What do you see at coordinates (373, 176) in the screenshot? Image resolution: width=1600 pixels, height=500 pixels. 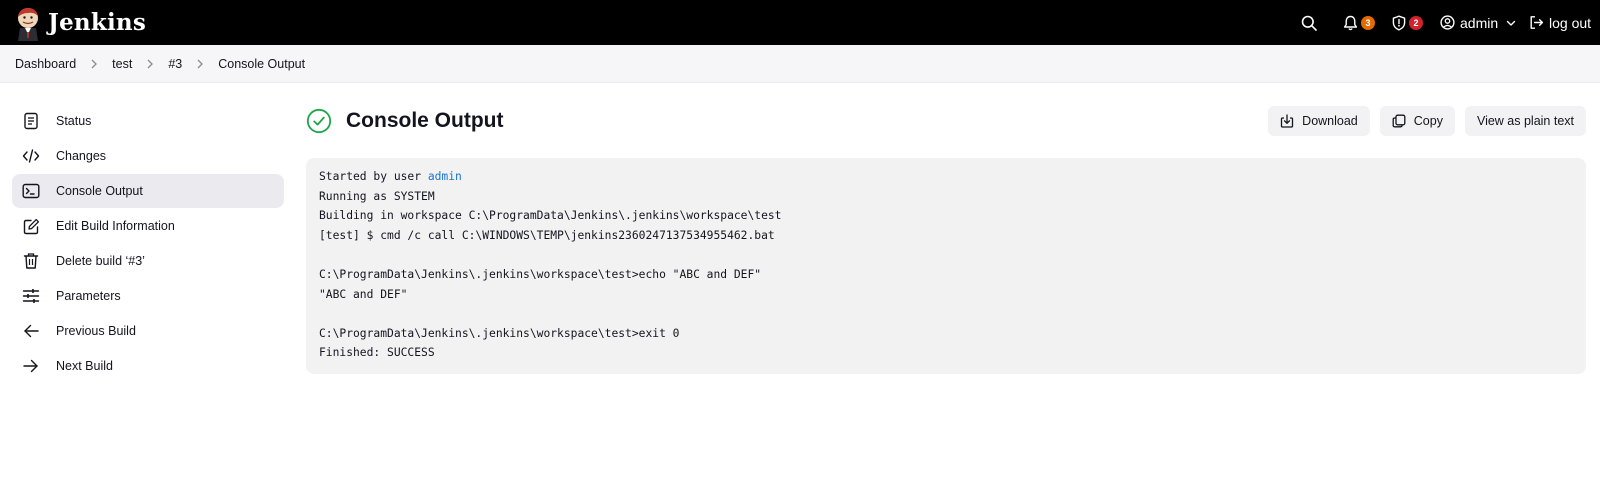 I see `console-line: Started by user` at bounding box center [373, 176].